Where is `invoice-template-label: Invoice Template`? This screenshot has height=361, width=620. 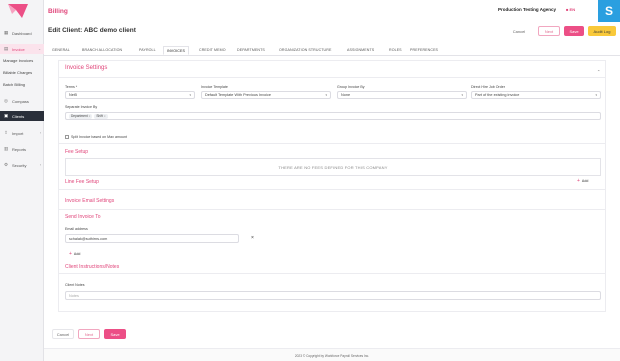
invoice-template-label: Invoice Template is located at coordinates (214, 87).